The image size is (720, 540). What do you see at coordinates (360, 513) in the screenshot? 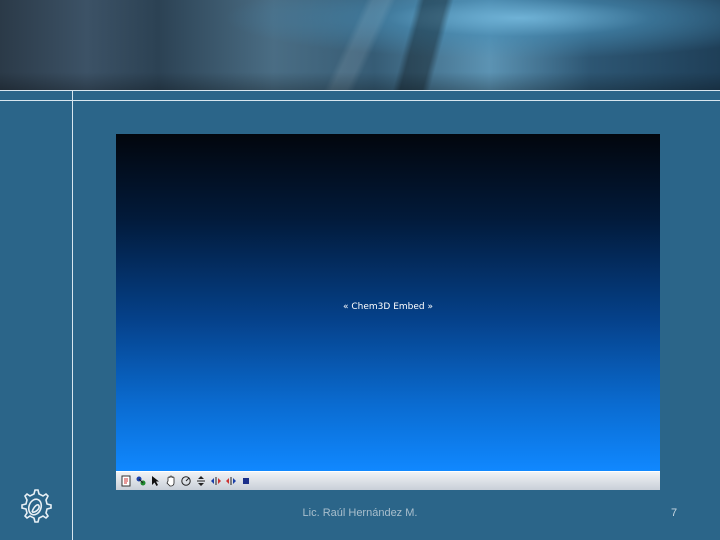
I see `author-footer: Lic. Raúl Hernández M.` at bounding box center [360, 513].